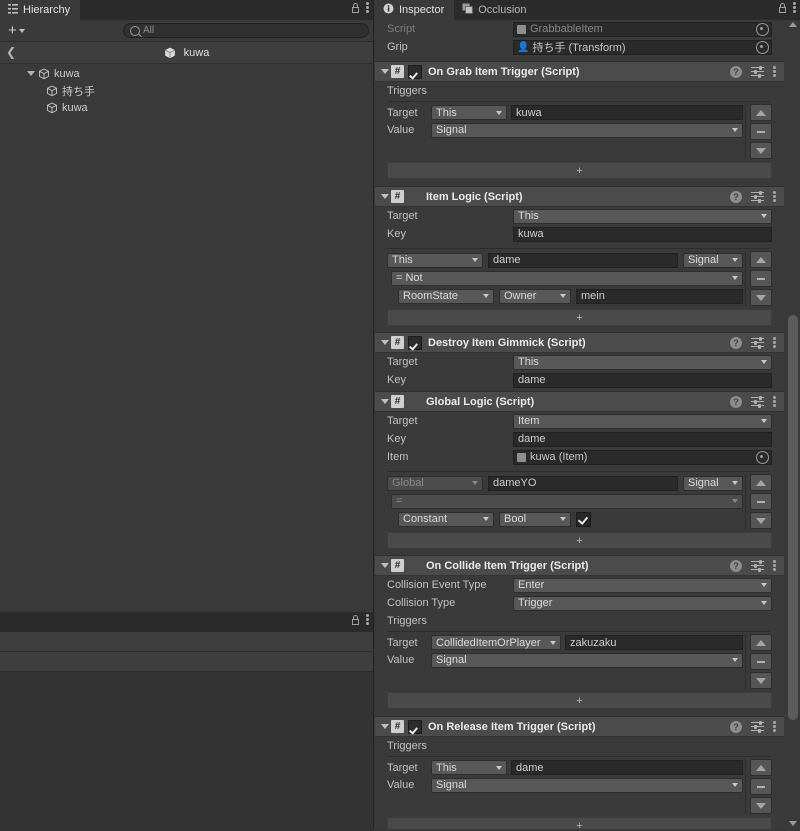  What do you see at coordinates (654, 642) in the screenshot?
I see `trigger-target-text: zakuzaku` at bounding box center [654, 642].